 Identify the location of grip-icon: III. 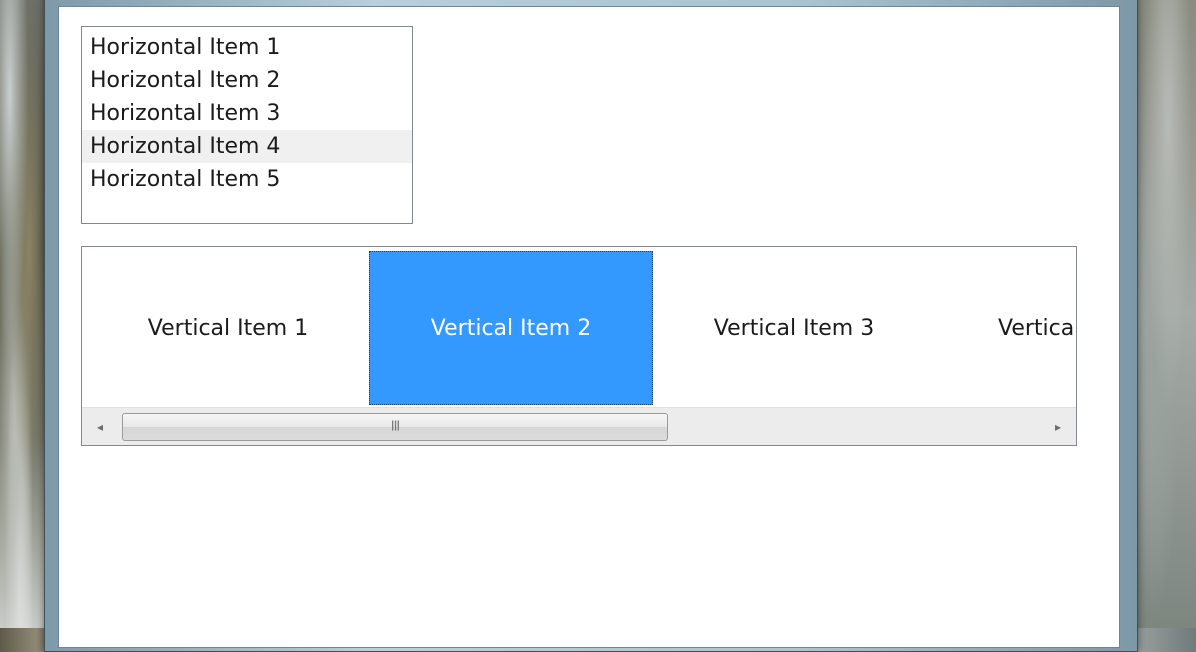
(395, 427).